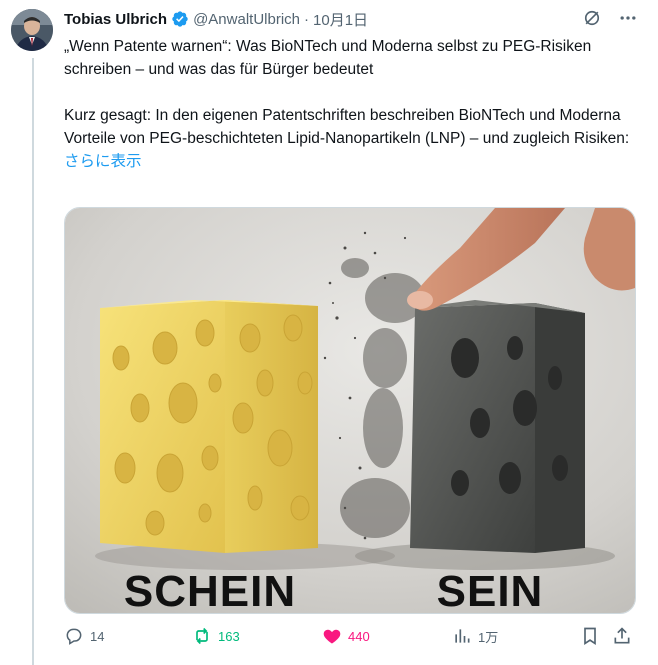  Describe the element at coordinates (210, 590) in the screenshot. I see `left-caption: SCHEIN` at that location.